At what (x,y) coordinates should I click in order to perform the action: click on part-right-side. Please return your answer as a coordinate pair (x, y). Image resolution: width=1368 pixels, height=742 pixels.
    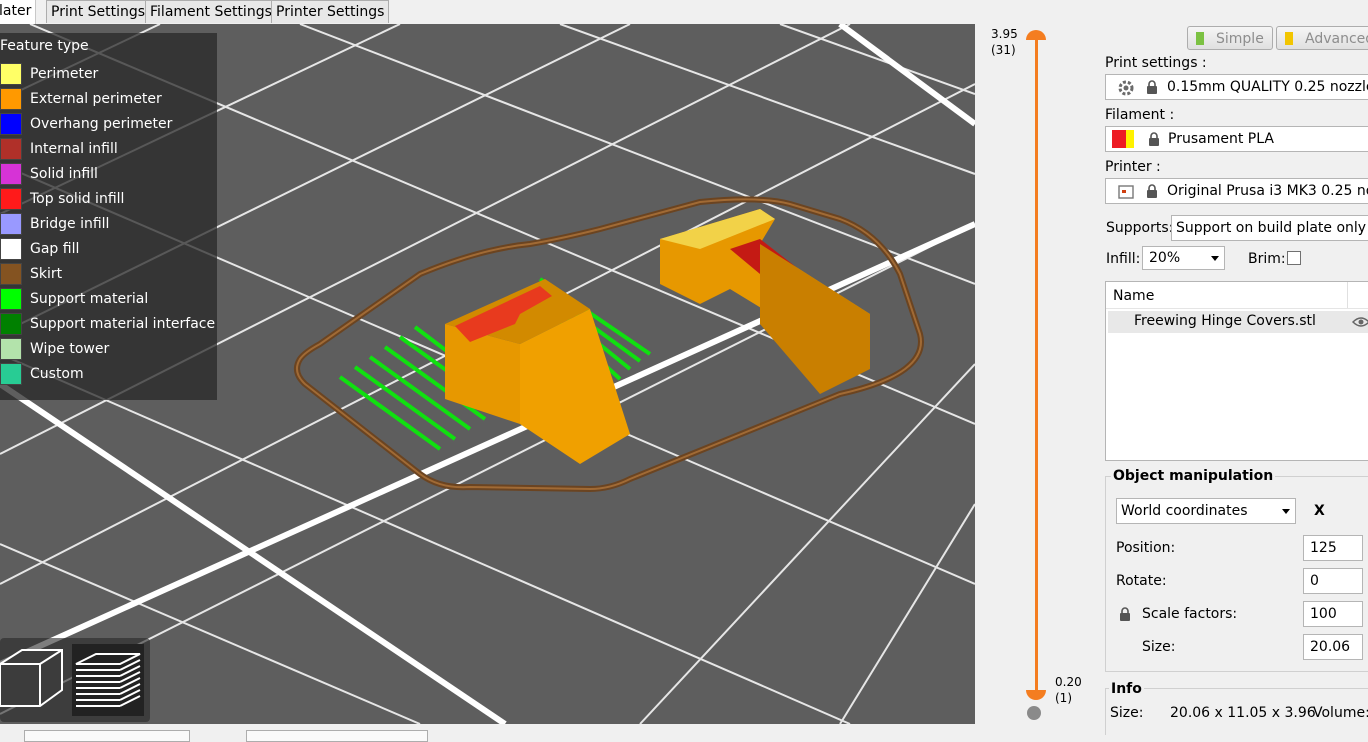
    Looking at the image, I should click on (815, 319).